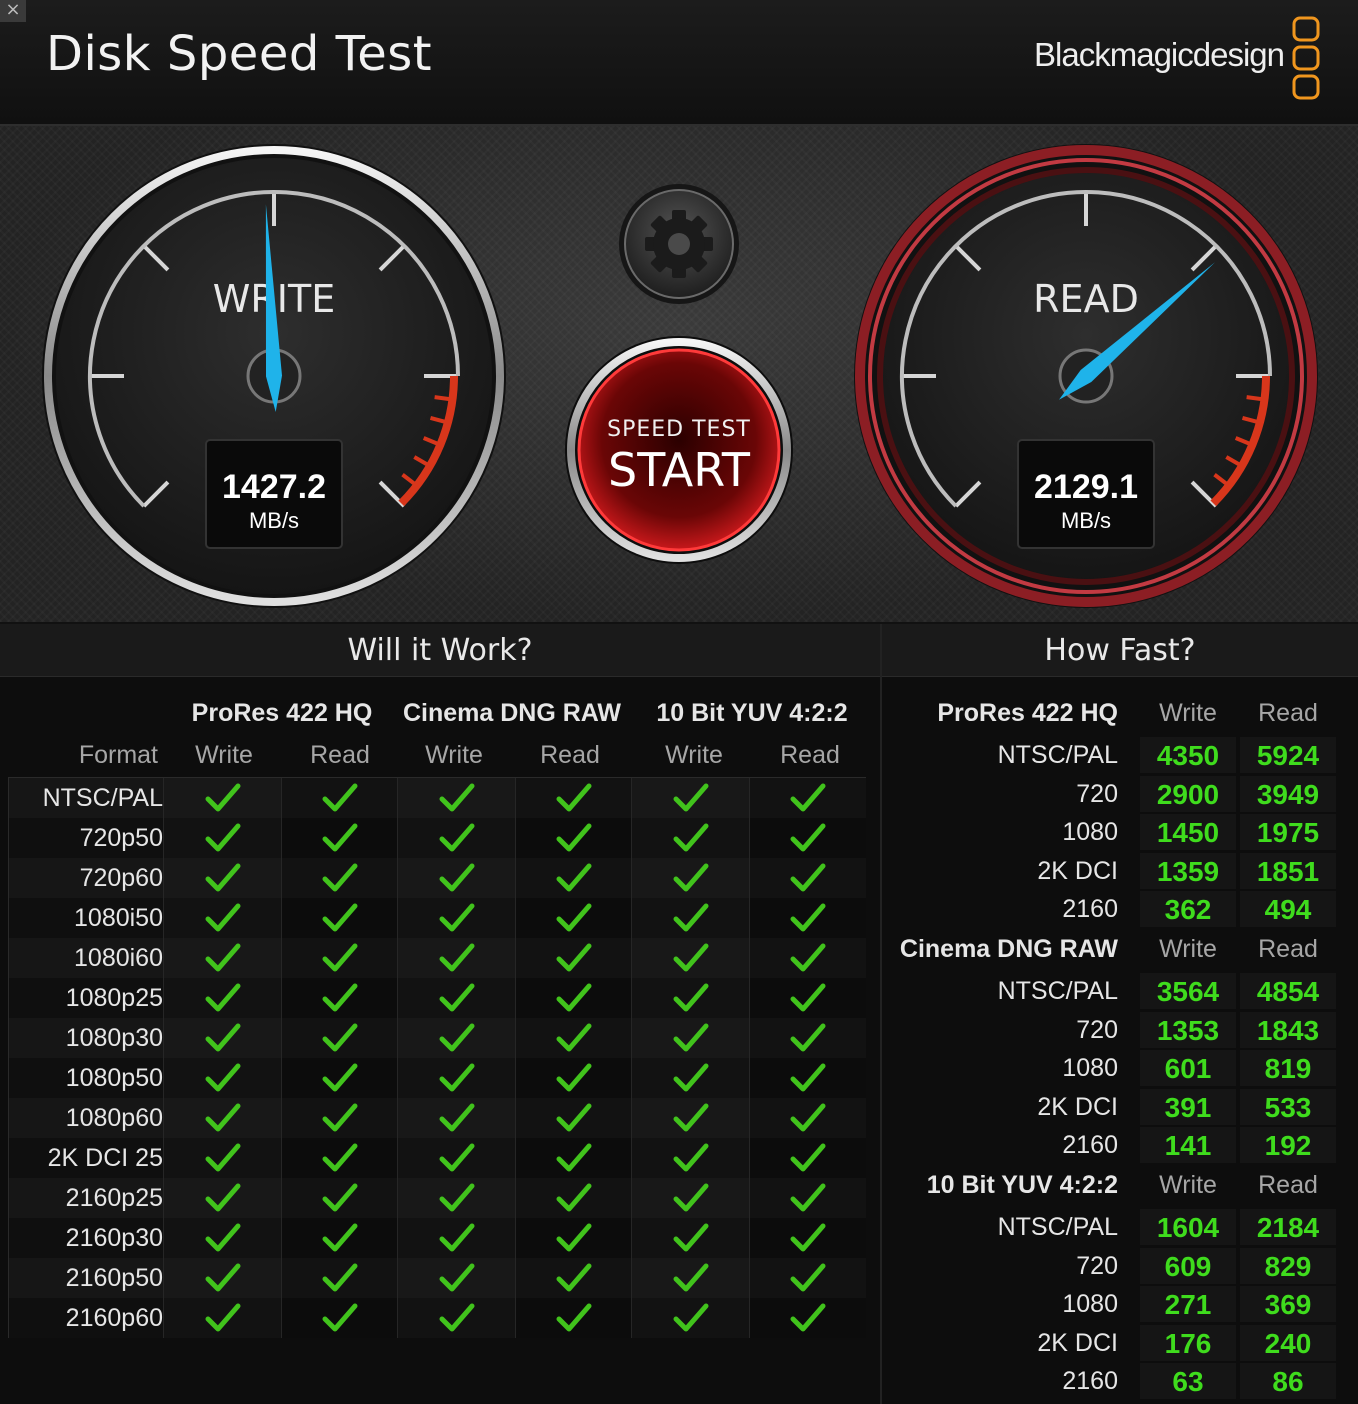  I want to click on hf-read-header: Read, so click(1288, 713).